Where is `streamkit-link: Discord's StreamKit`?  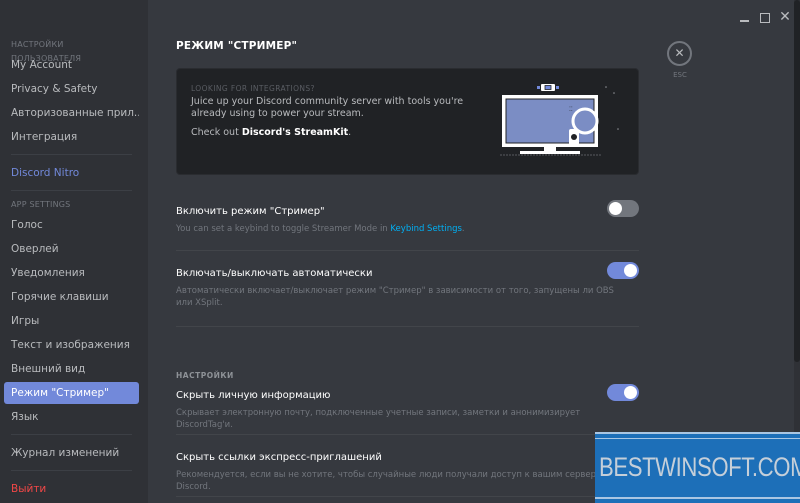
streamkit-link: Discord's StreamKit is located at coordinates (295, 132).